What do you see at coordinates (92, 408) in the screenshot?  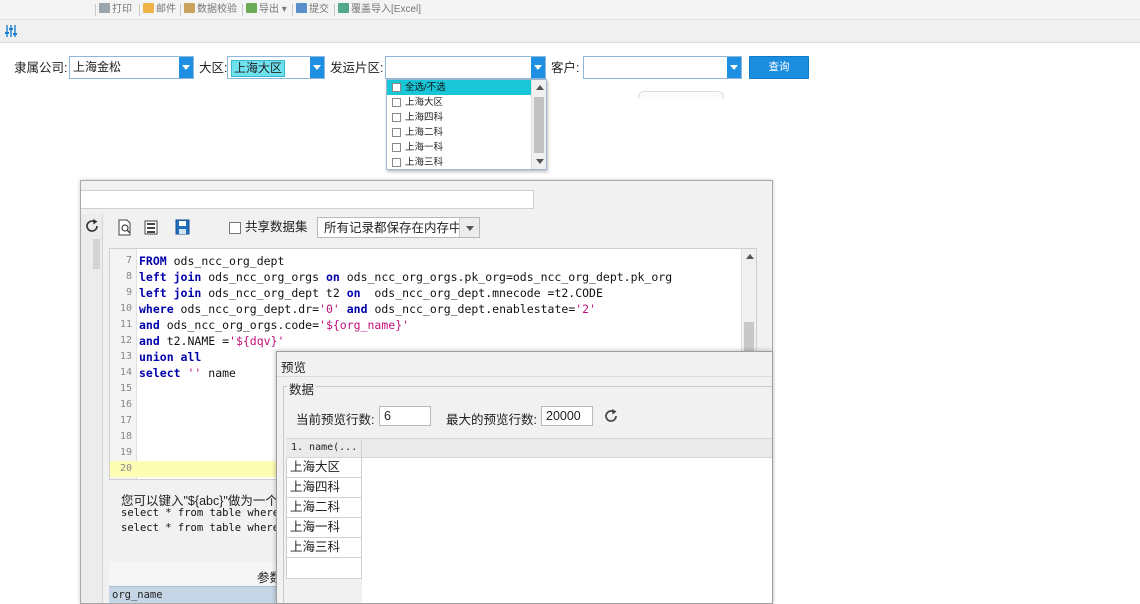 I see `left-panel` at bounding box center [92, 408].